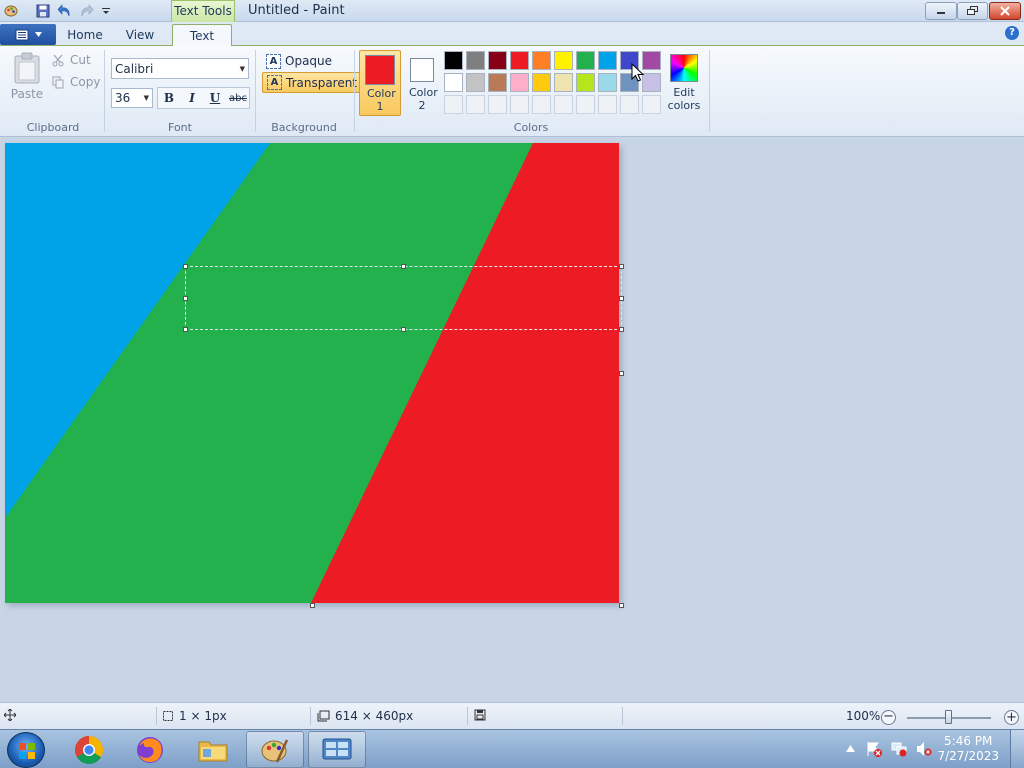 Image resolution: width=1024 pixels, height=768 pixels. What do you see at coordinates (26, 750) in the screenshot?
I see `start-button` at bounding box center [26, 750].